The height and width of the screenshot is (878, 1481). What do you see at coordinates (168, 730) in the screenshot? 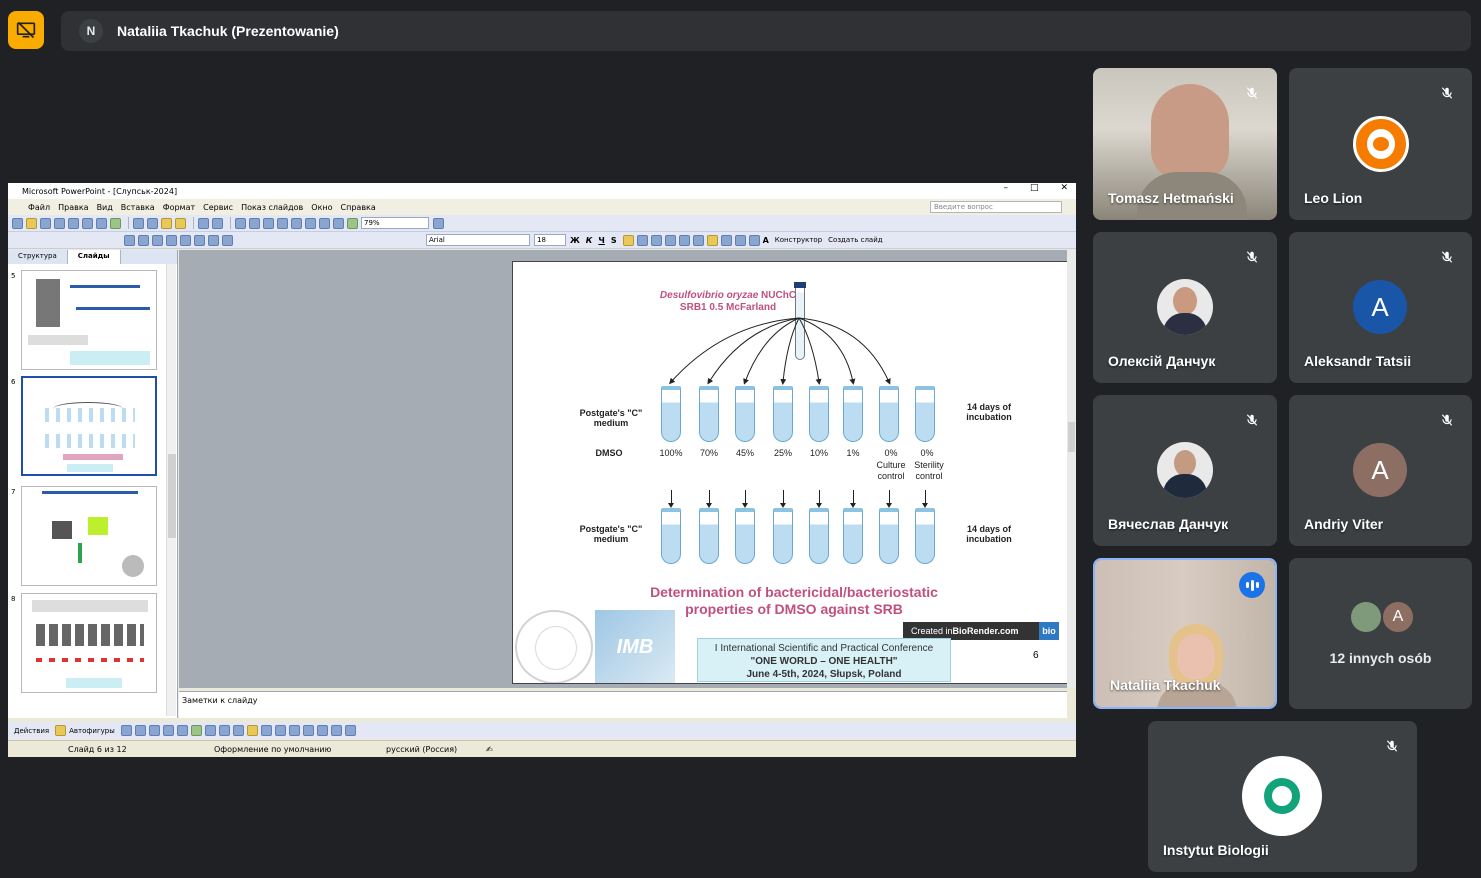
I see `oval-icon` at bounding box center [168, 730].